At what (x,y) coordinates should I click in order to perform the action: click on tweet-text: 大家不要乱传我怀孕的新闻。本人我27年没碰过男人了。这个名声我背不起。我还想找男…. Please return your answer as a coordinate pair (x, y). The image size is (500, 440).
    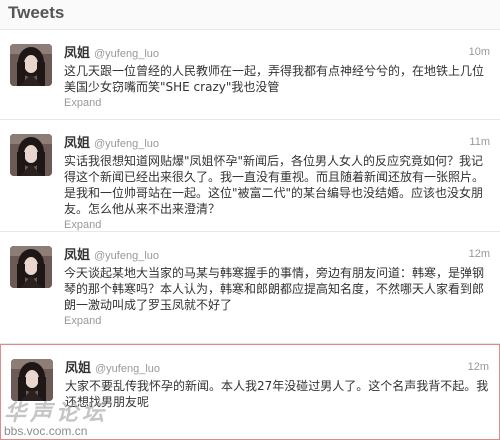
    Looking at the image, I should click on (277, 394).